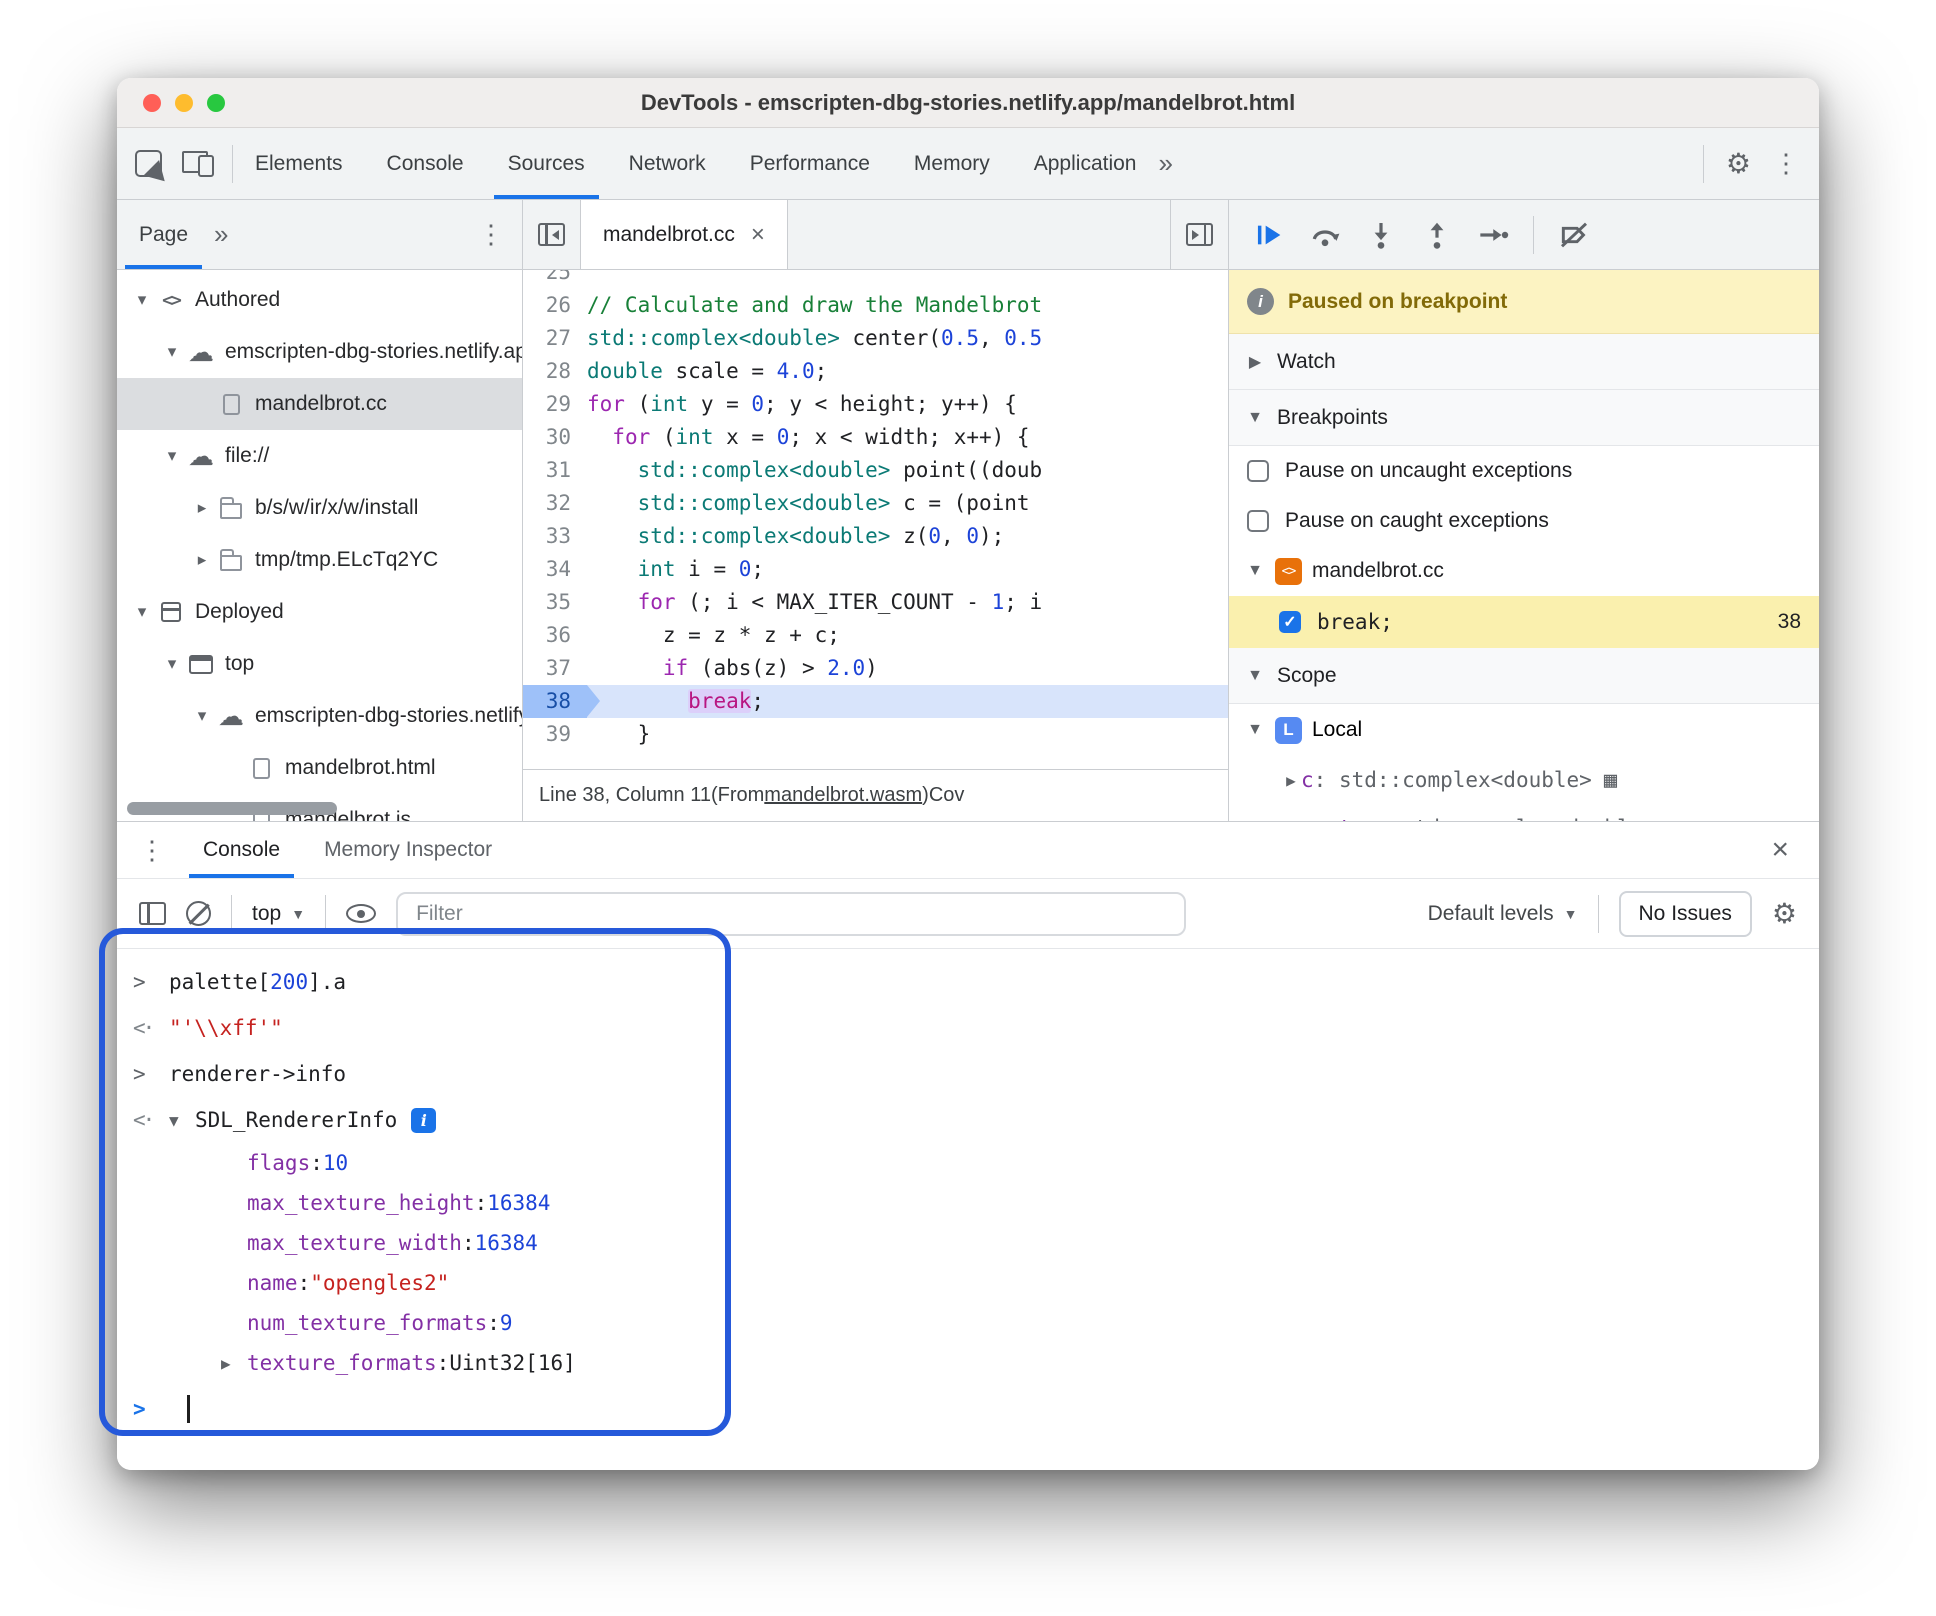 Image resolution: width=1936 pixels, height=1616 pixels. I want to click on tree-item-b-s-w-ir-x-w-install: ▸ b/s/w/ir/x/w/install, so click(319, 508).